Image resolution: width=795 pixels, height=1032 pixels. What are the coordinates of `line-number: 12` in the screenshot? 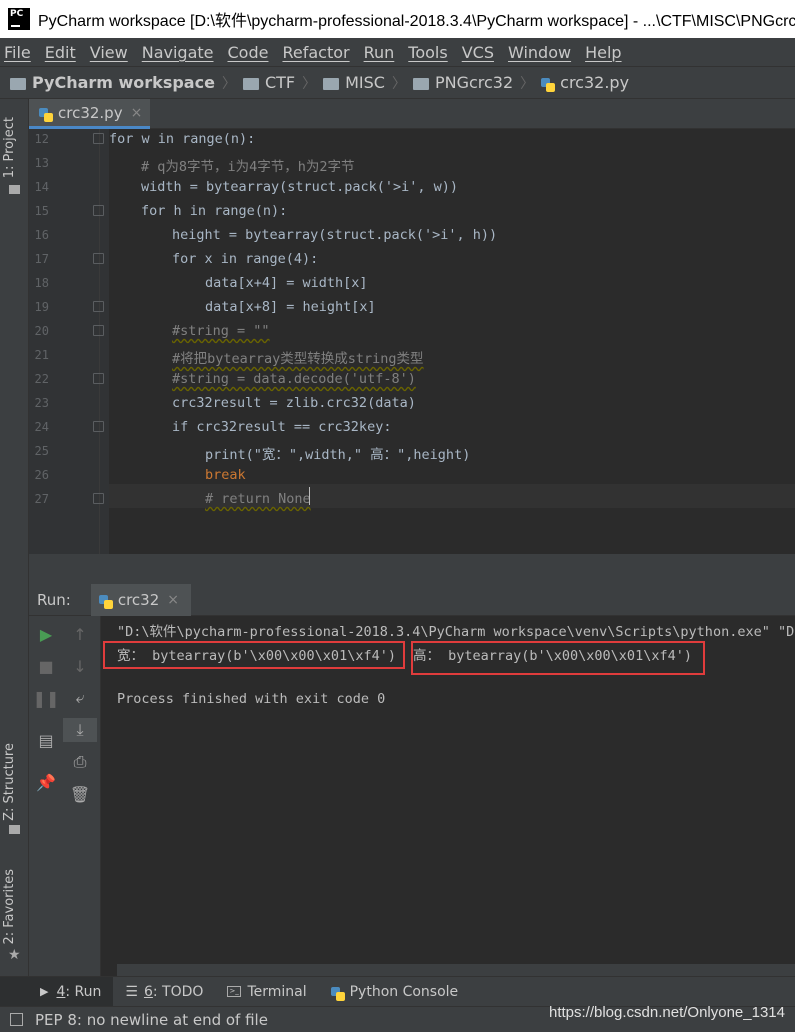 It's located at (41, 139).